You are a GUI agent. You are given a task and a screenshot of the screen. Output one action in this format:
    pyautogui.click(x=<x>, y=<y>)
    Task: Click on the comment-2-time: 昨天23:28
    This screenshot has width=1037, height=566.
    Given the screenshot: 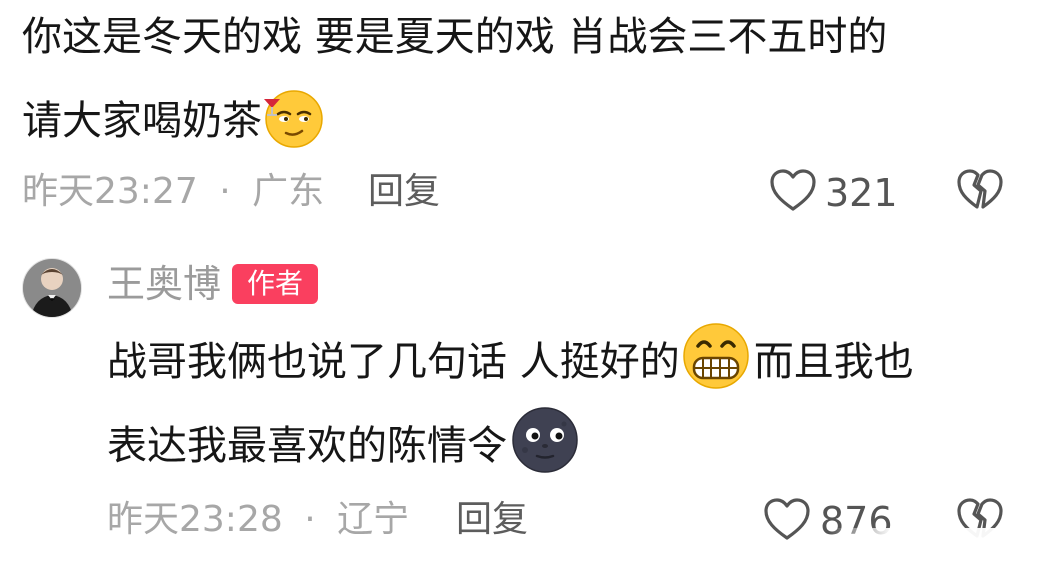 What is the action you would take?
    pyautogui.click(x=195, y=519)
    